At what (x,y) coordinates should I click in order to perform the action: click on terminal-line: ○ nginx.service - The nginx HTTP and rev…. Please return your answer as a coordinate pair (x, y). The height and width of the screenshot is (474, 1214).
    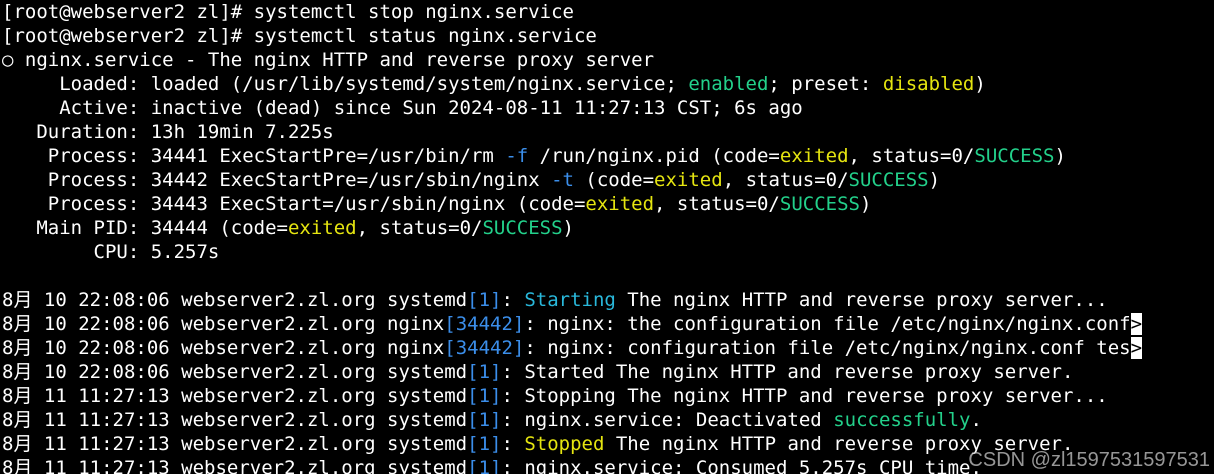
    Looking at the image, I should click on (608, 60).